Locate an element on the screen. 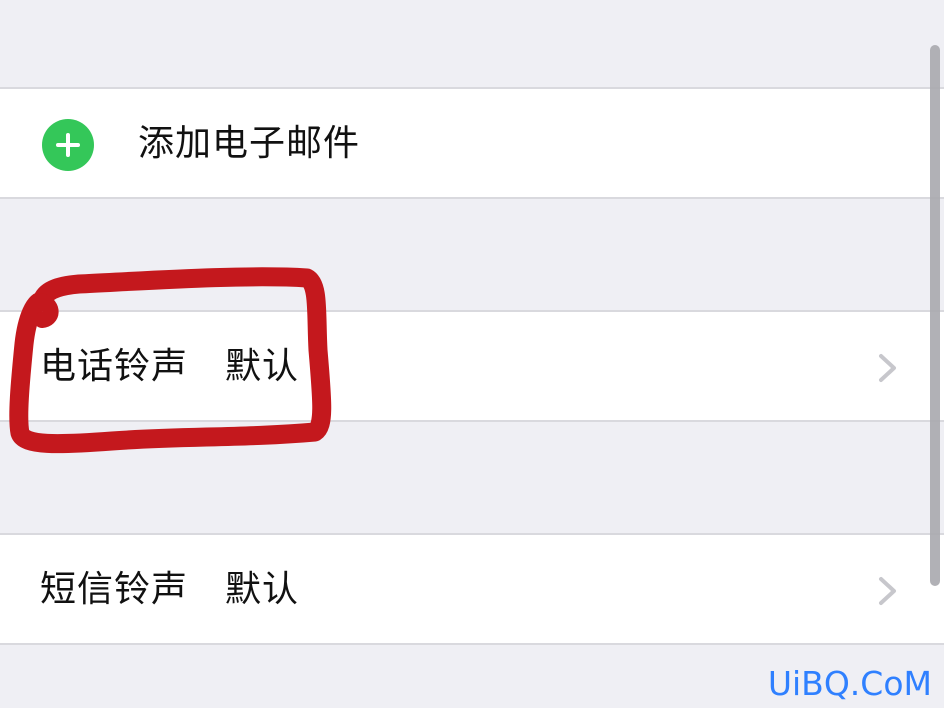 This screenshot has height=708, width=944. vertical-scrollbar is located at coordinates (935, 315).